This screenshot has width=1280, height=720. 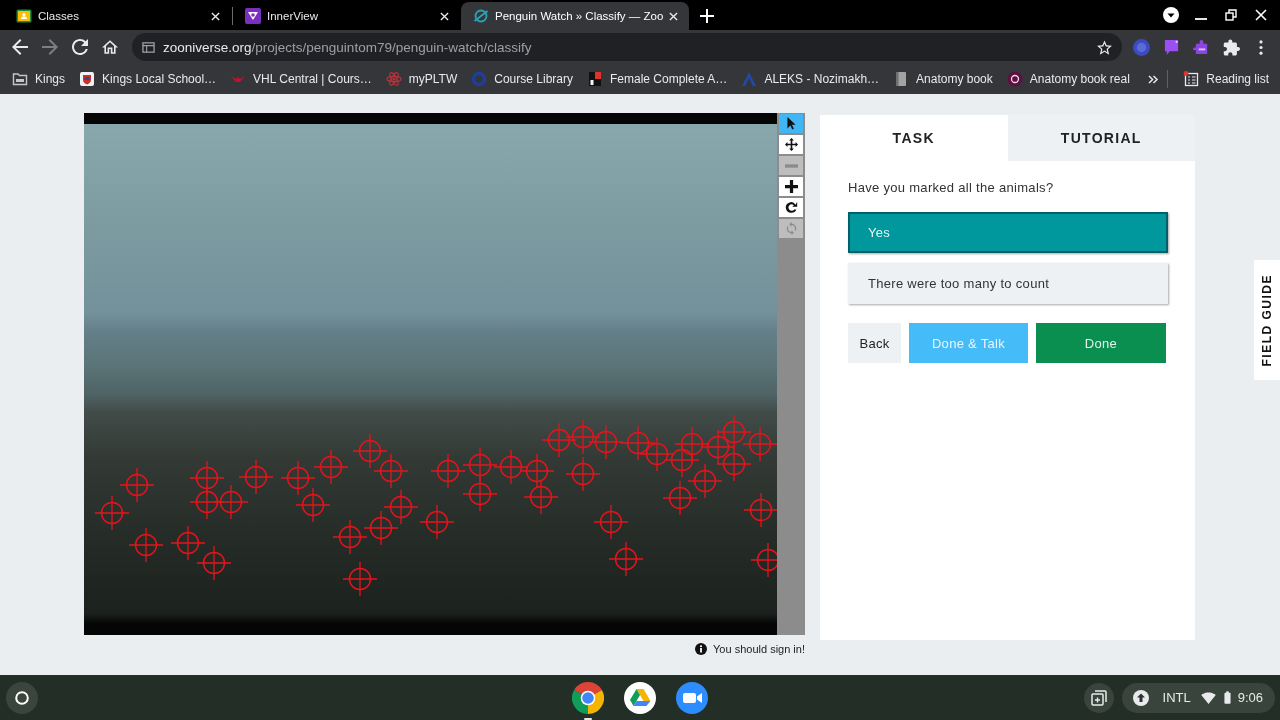 I want to click on bookmark-item: Anatomy book, so click(x=943, y=79).